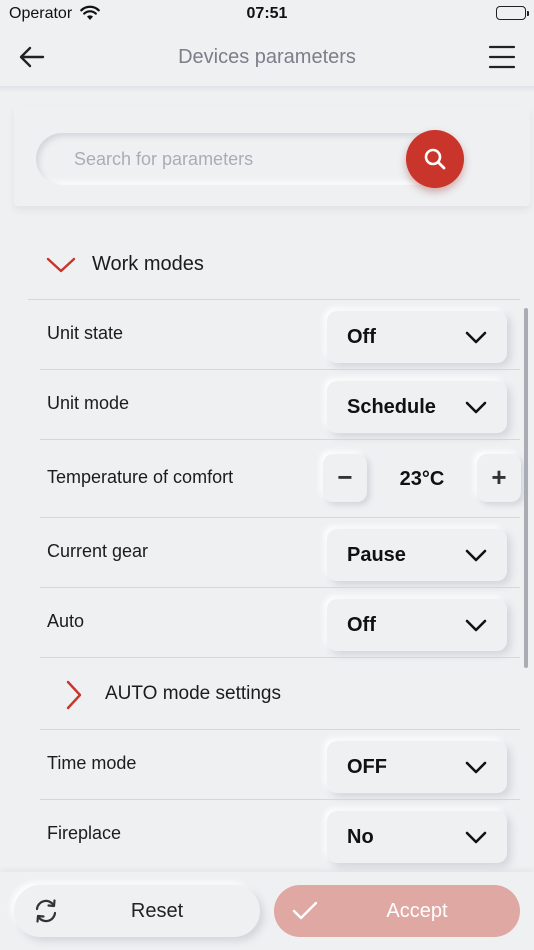 The width and height of the screenshot is (534, 950). I want to click on dropdown-value: Schedule, so click(391, 407).